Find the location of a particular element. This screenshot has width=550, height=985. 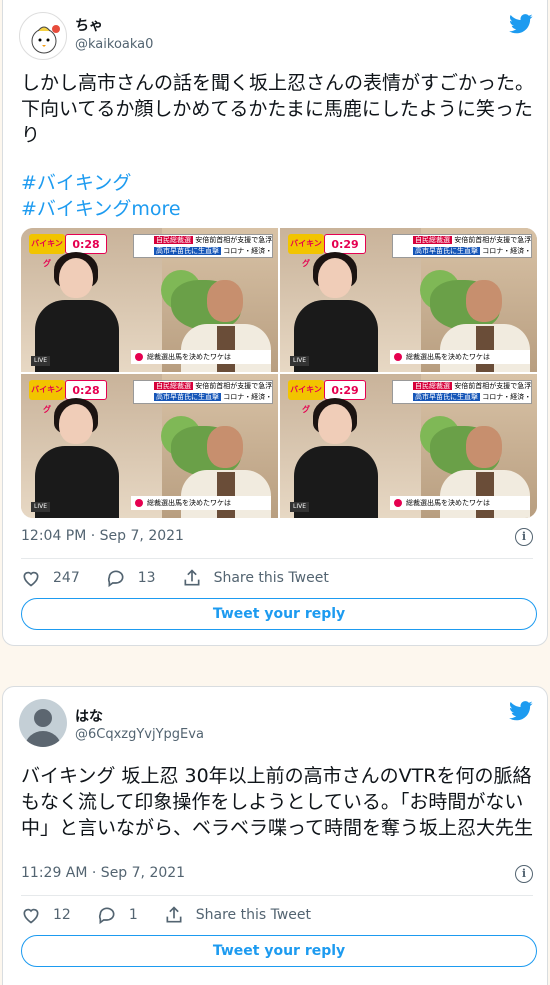

reply-button: 1 is located at coordinates (117, 915).